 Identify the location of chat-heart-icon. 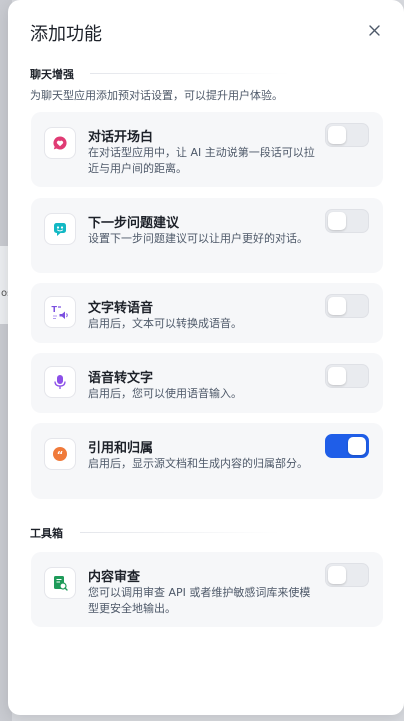
(60, 143).